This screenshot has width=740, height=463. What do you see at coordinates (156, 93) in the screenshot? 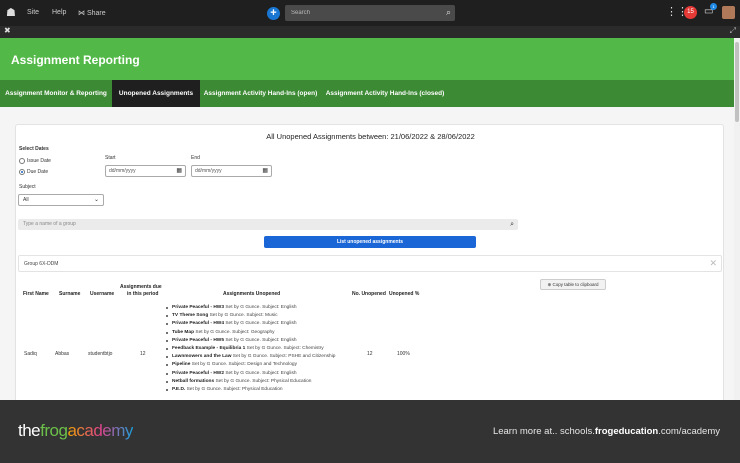
I see `tab-unopened-assignments: Unopened Assignments` at bounding box center [156, 93].